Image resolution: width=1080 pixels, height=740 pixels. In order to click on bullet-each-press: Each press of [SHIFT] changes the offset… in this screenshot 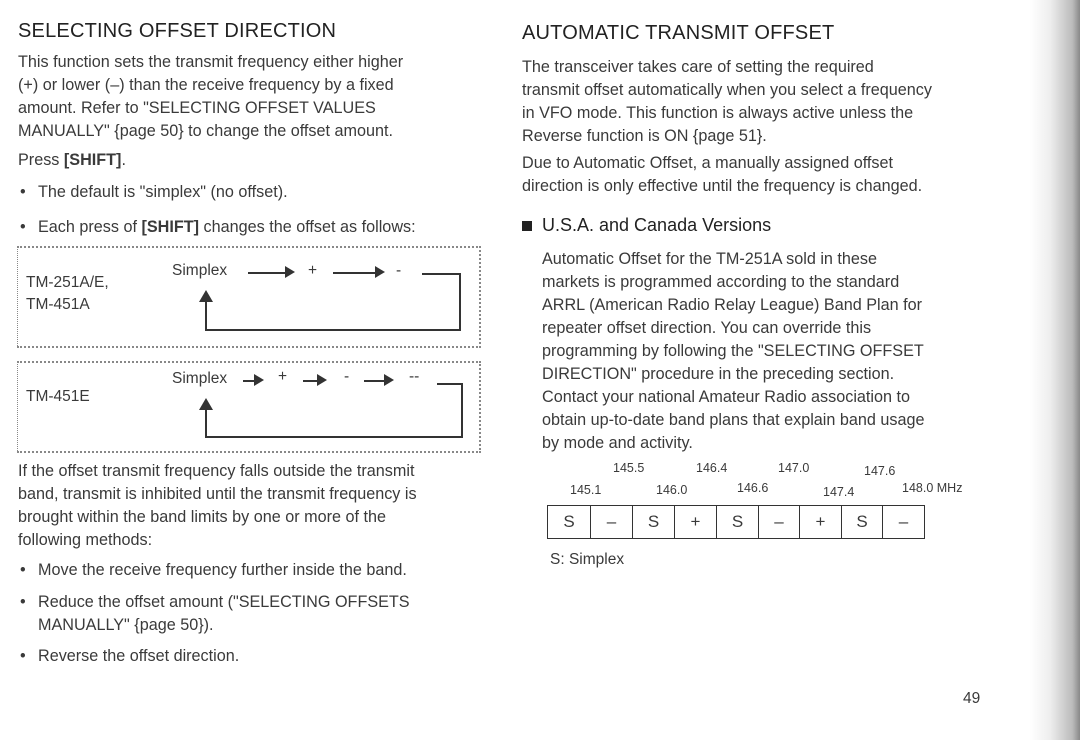, I will do `click(218, 227)`.